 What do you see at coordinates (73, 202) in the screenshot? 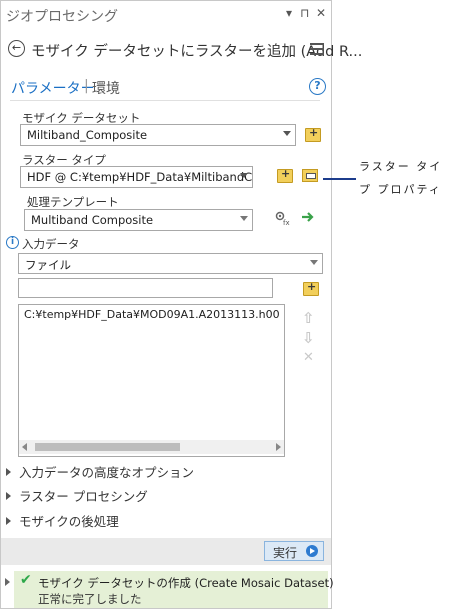
I see `processing-template-label: 処理テンプレート` at bounding box center [73, 202].